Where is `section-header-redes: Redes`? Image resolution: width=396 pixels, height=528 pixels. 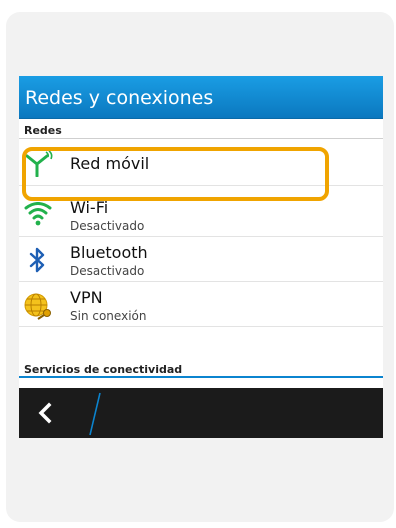
section-header-redes: Redes is located at coordinates (201, 130).